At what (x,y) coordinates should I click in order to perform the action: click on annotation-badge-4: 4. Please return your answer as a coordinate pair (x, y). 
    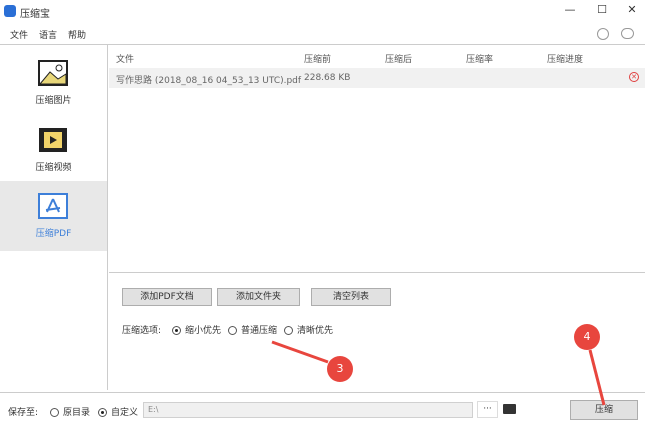
    Looking at the image, I should click on (587, 337).